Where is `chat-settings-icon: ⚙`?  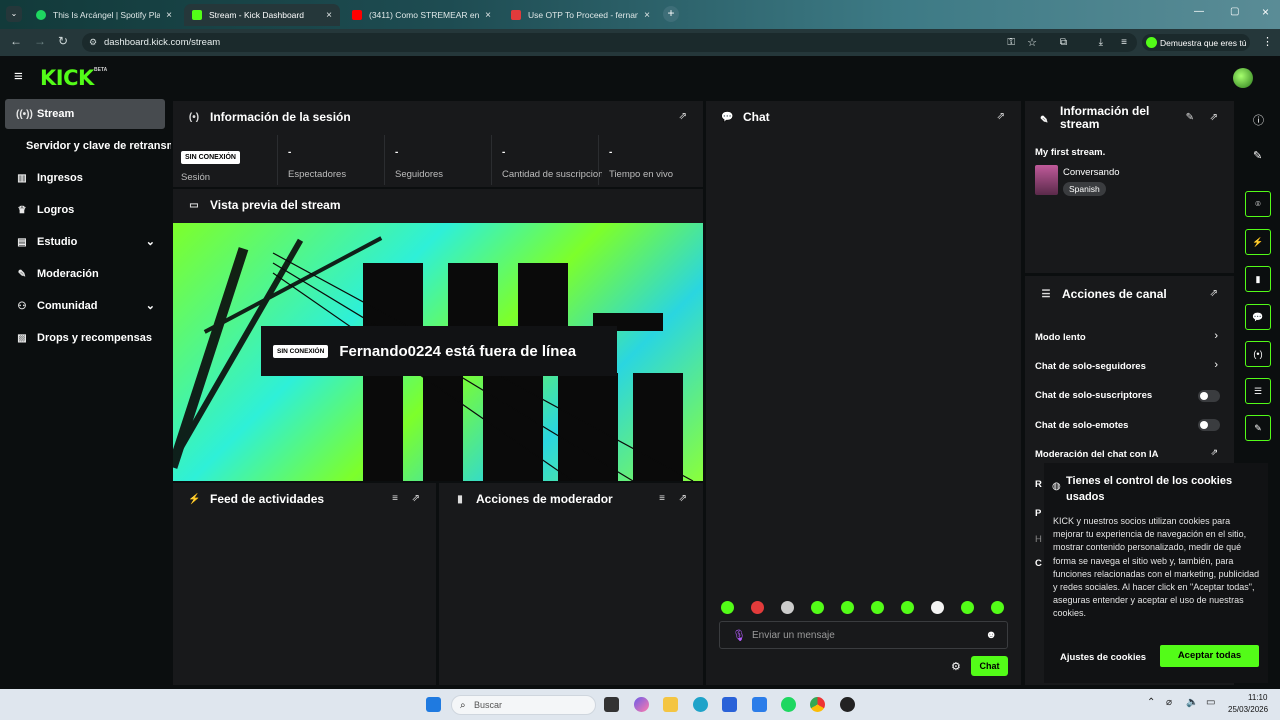 chat-settings-icon: ⚙ is located at coordinates (956, 666).